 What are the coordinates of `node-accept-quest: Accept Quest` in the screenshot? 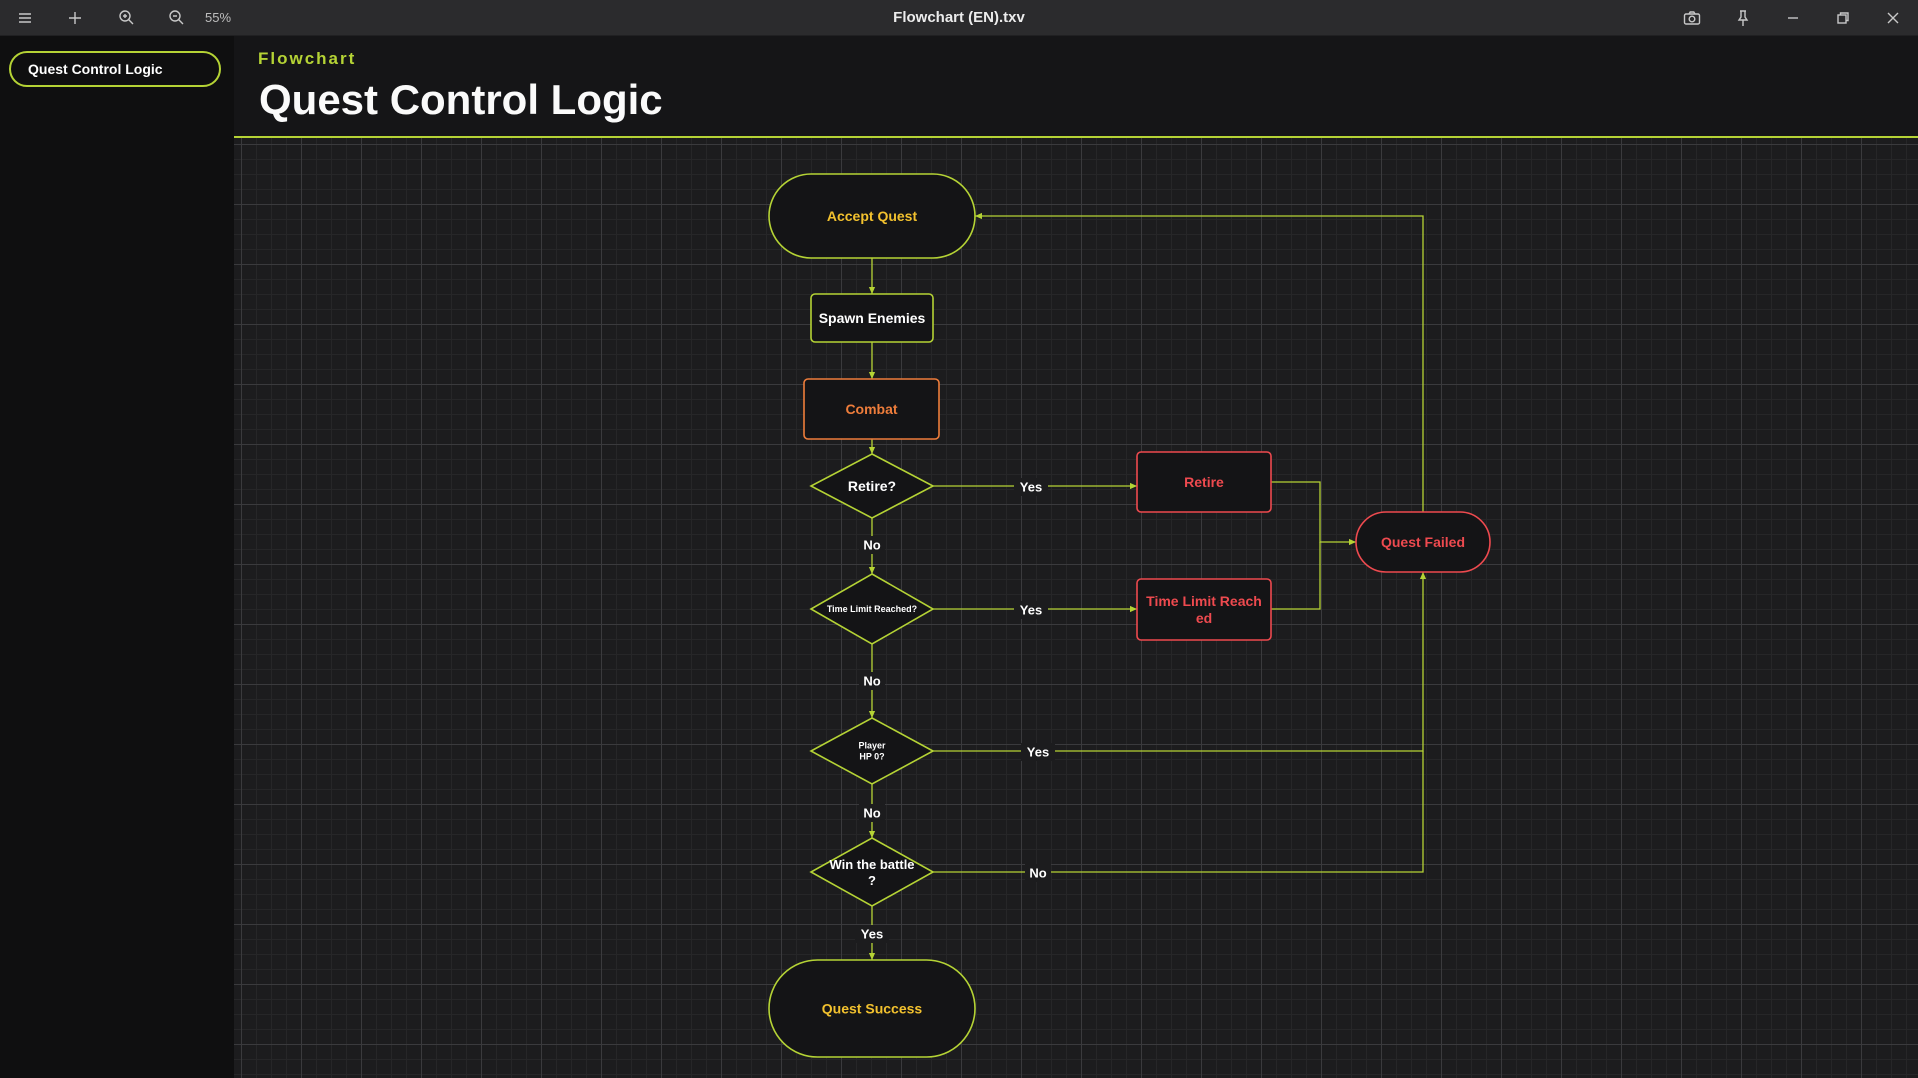 It's located at (872, 216).